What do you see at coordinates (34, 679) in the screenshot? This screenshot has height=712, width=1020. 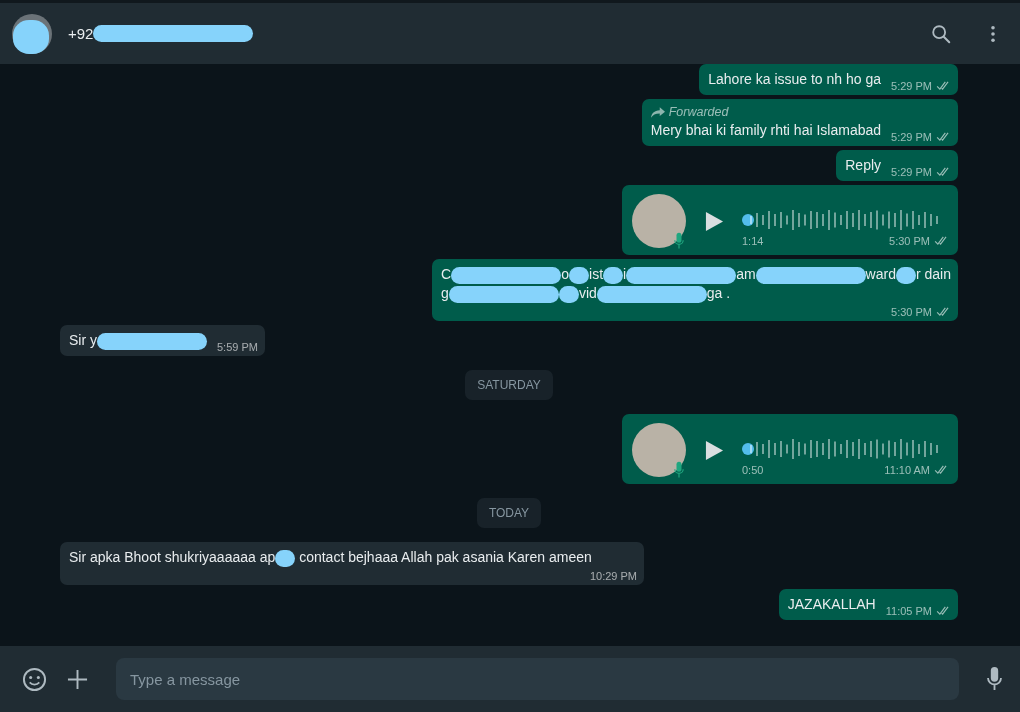 I see `emoji-icon` at bounding box center [34, 679].